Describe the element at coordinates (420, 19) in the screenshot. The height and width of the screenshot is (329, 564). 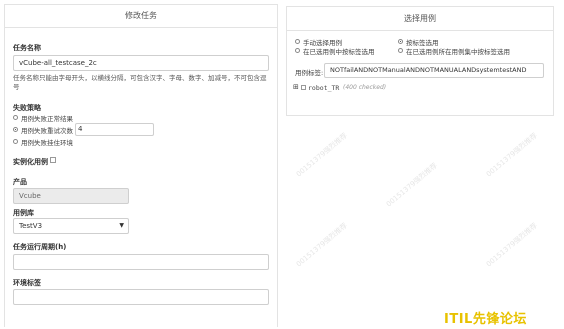
I see `select-cases-title: 选择用例` at that location.